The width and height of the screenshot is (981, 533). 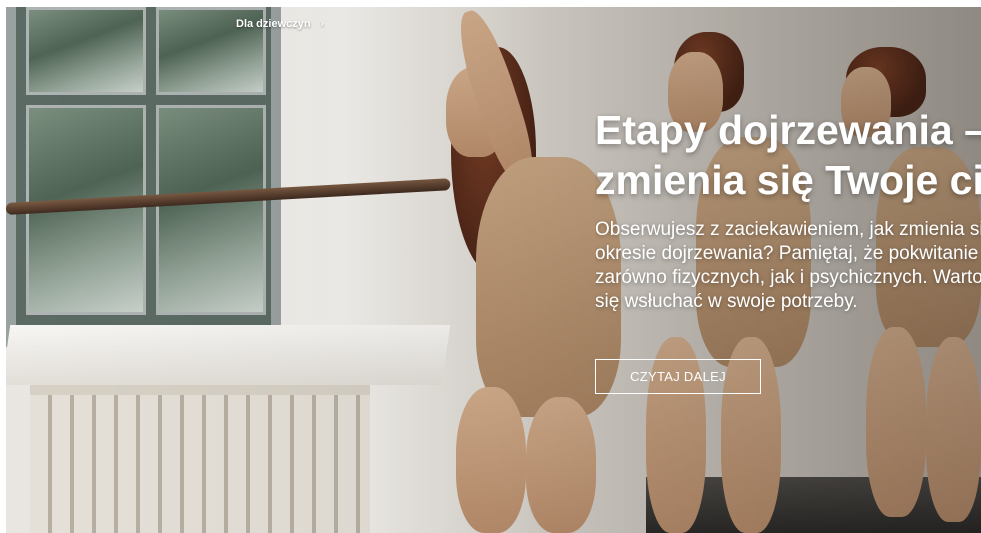 What do you see at coordinates (726, 301) in the screenshot?
I see `hero-description-line: się wsłuchać w swoje potrzeby.` at bounding box center [726, 301].